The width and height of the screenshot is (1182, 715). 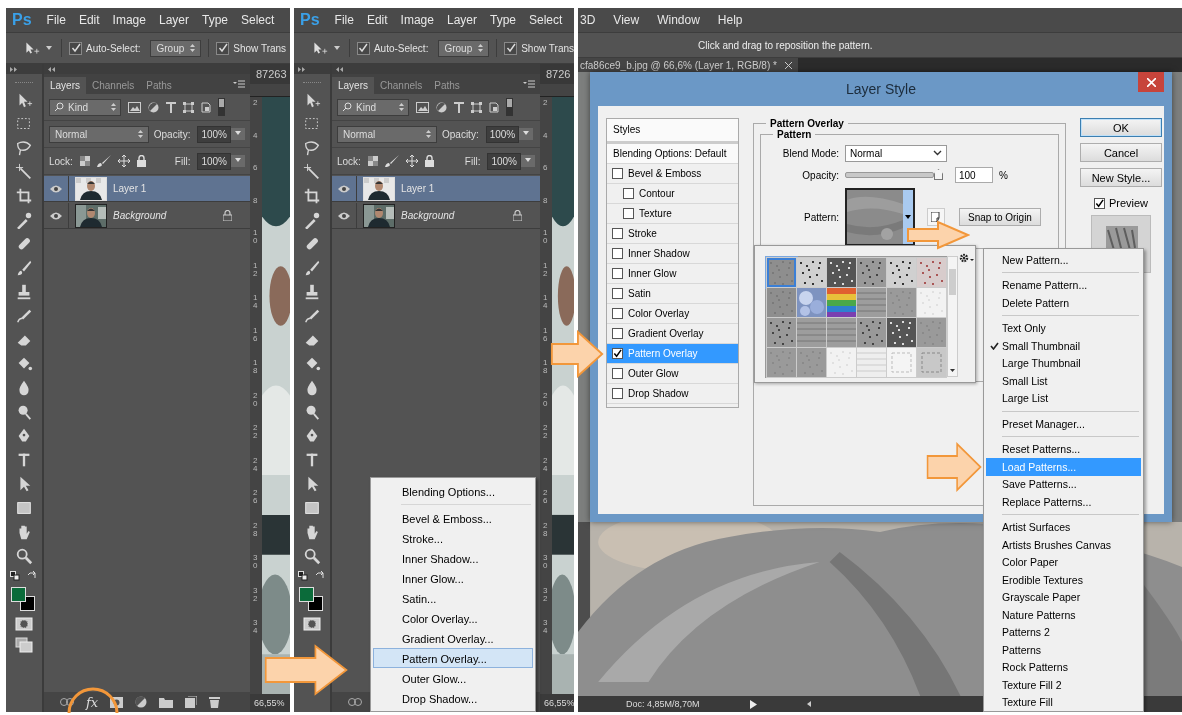 I want to click on default-colors-icon, so click(x=15, y=576).